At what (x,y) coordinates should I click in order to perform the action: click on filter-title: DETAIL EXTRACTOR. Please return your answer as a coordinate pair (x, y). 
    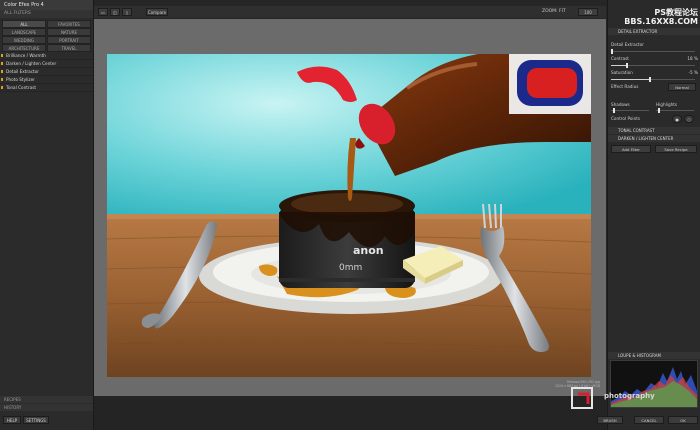
    Looking at the image, I should click on (638, 31).